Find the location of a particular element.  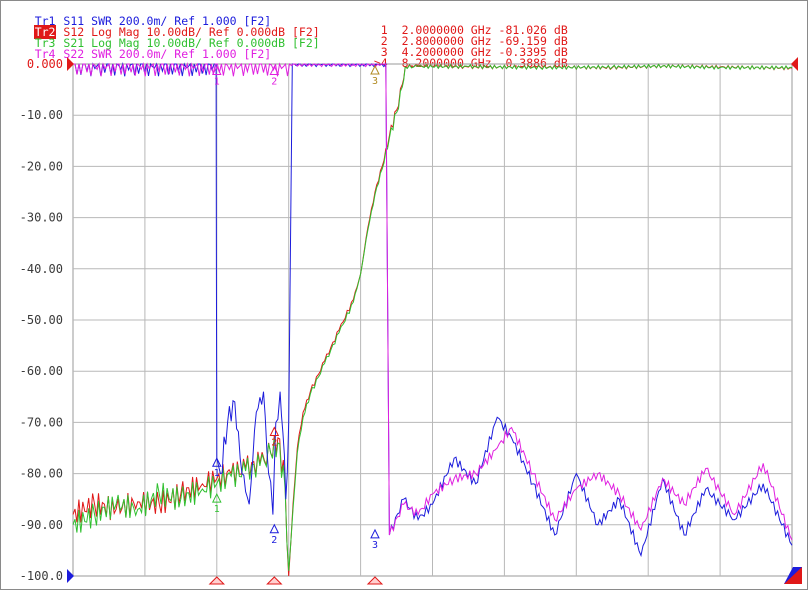

y-tick-label: -20.00 is located at coordinates (41, 166).